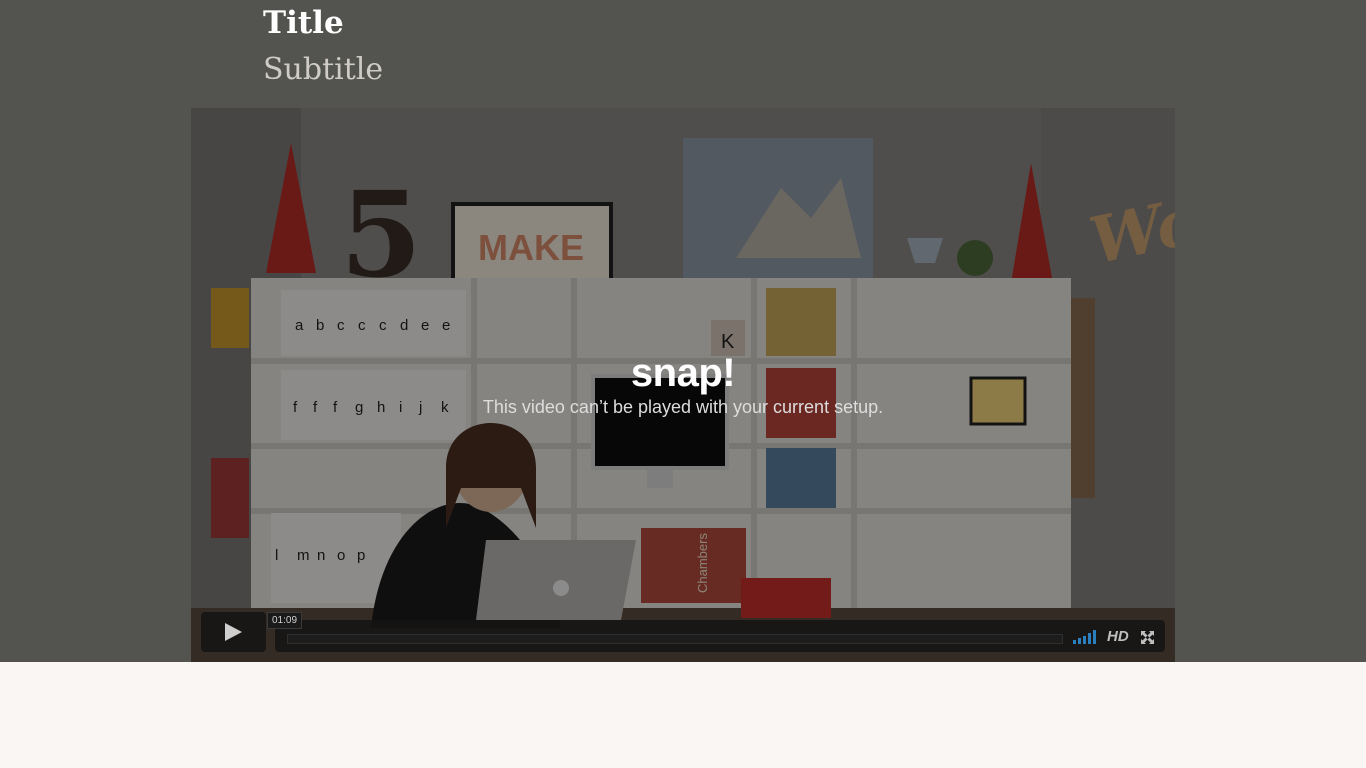 This screenshot has width=1366, height=768. I want to click on fullscreen-icon, so click(1147, 637).